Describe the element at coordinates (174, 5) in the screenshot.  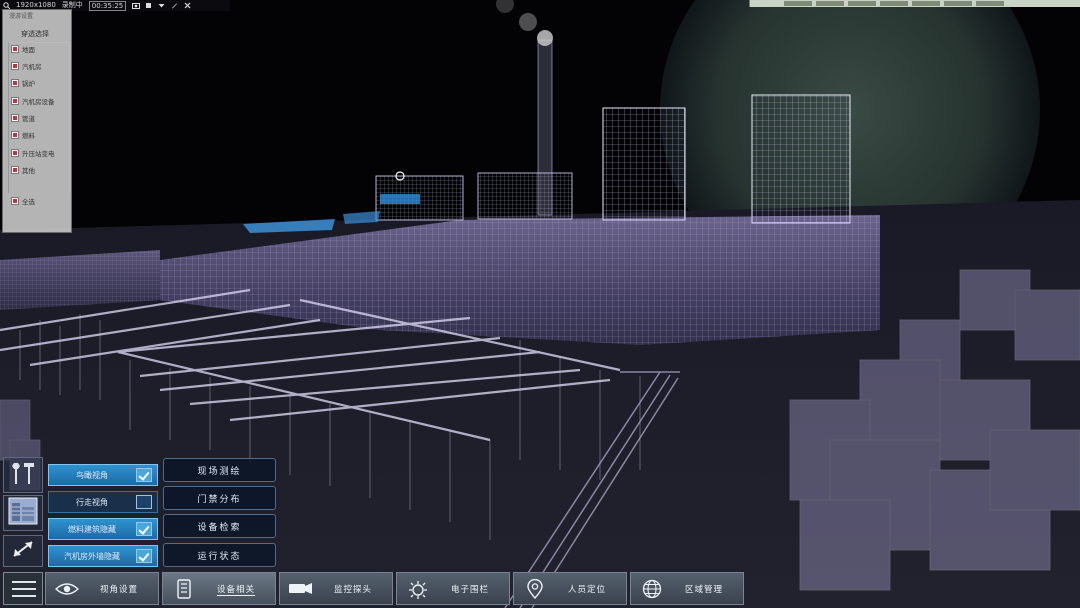
I see `pen-icon` at that location.